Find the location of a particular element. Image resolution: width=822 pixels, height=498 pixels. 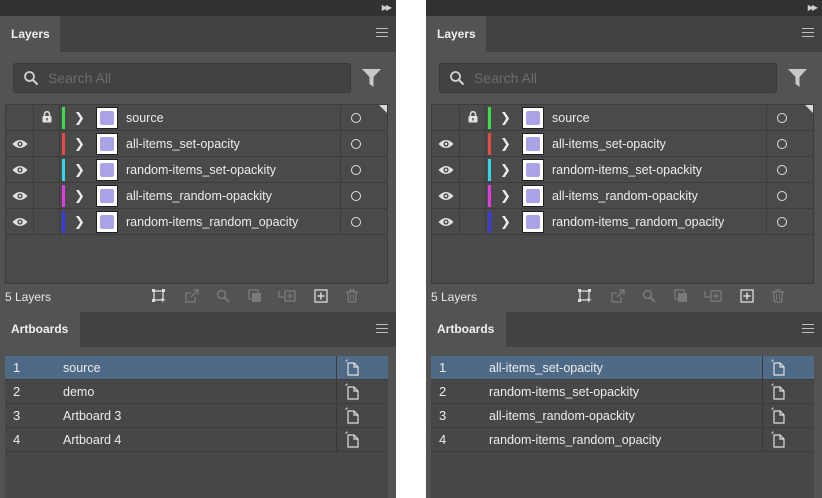

new-layer-icon is located at coordinates (321, 296).